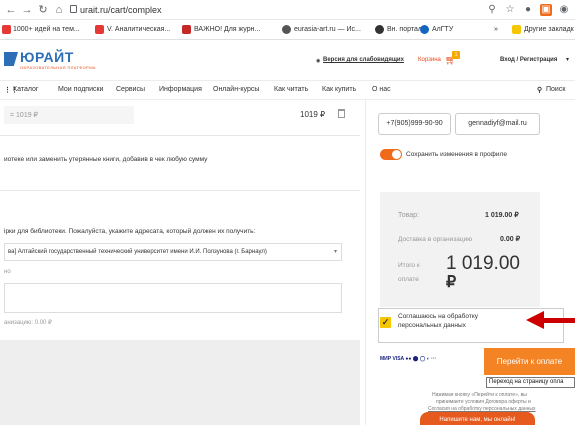  Describe the element at coordinates (456, 55) in the screenshot. I see `cart-count-badge: 1` at that location.